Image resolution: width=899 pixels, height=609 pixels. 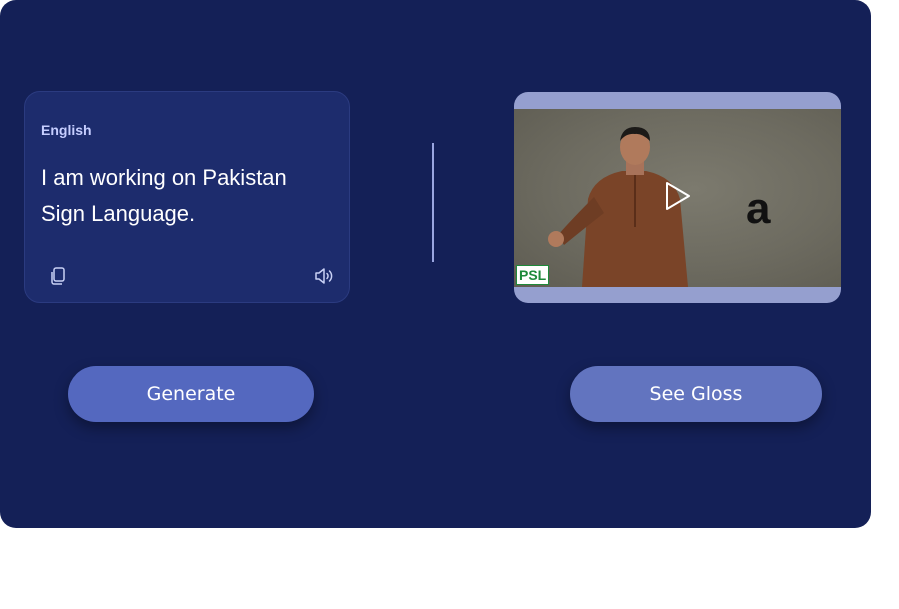 What do you see at coordinates (433, 202) in the screenshot?
I see `divider` at bounding box center [433, 202].